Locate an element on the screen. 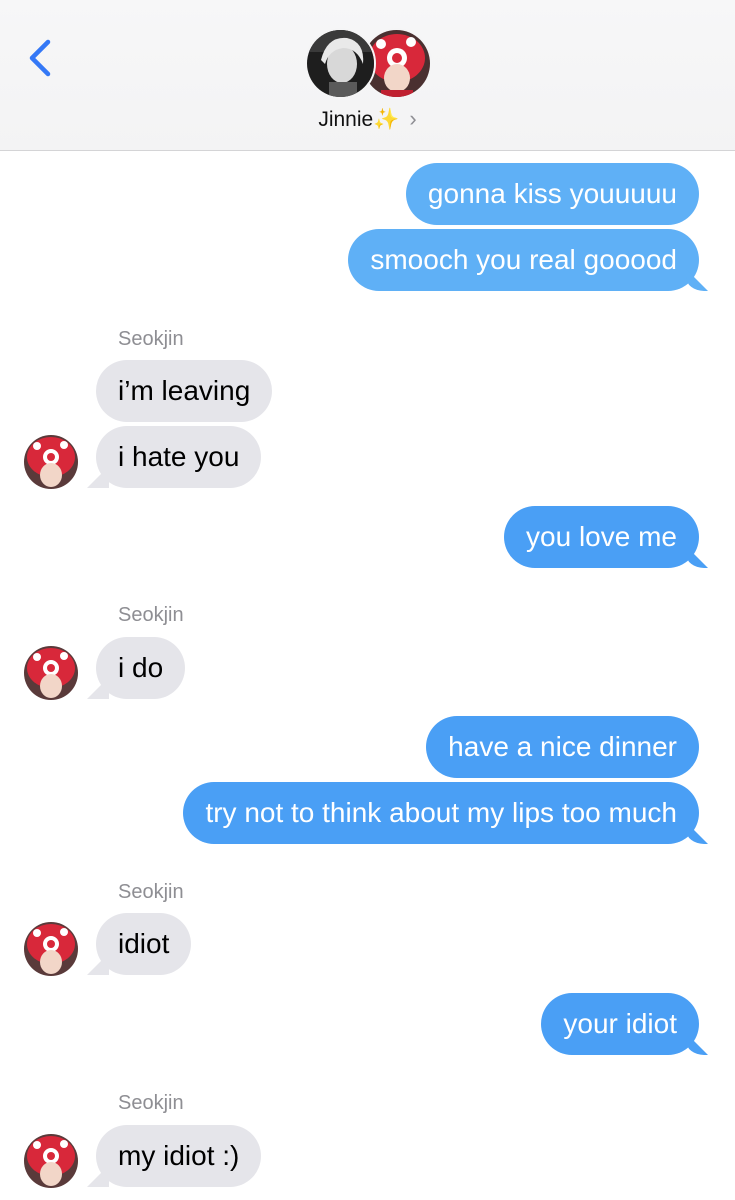  incoming-message: i hate you is located at coordinates (179, 457).